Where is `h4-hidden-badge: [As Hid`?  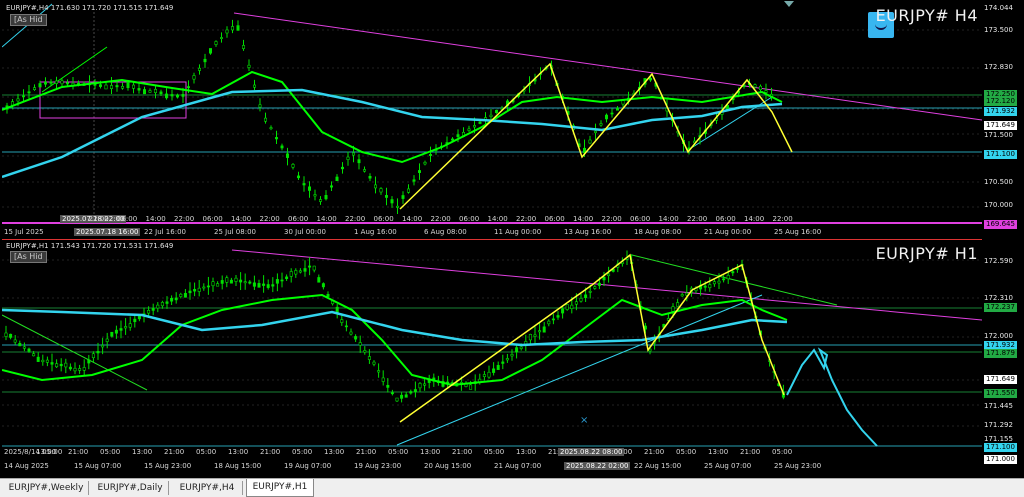
h4-hidden-badge: [As Hid is located at coordinates (28, 20).